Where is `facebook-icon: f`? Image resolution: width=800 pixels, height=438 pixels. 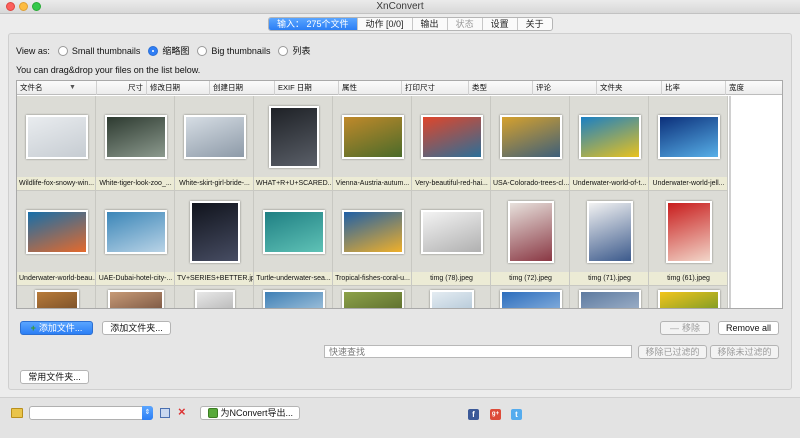 facebook-icon: f is located at coordinates (473, 414).